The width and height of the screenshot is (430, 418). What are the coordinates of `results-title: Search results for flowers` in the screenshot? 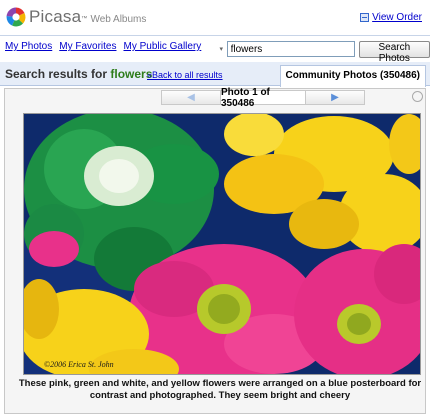 It's located at (79, 74).